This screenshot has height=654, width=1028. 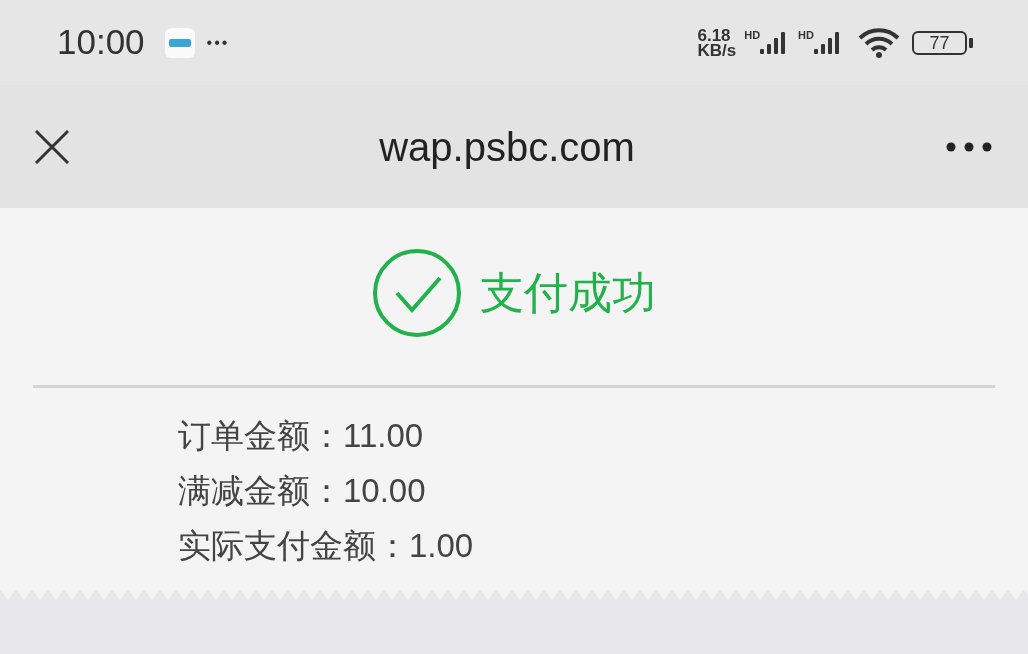 I want to click on amount-line: 满减金额：10.00, so click(x=302, y=491).